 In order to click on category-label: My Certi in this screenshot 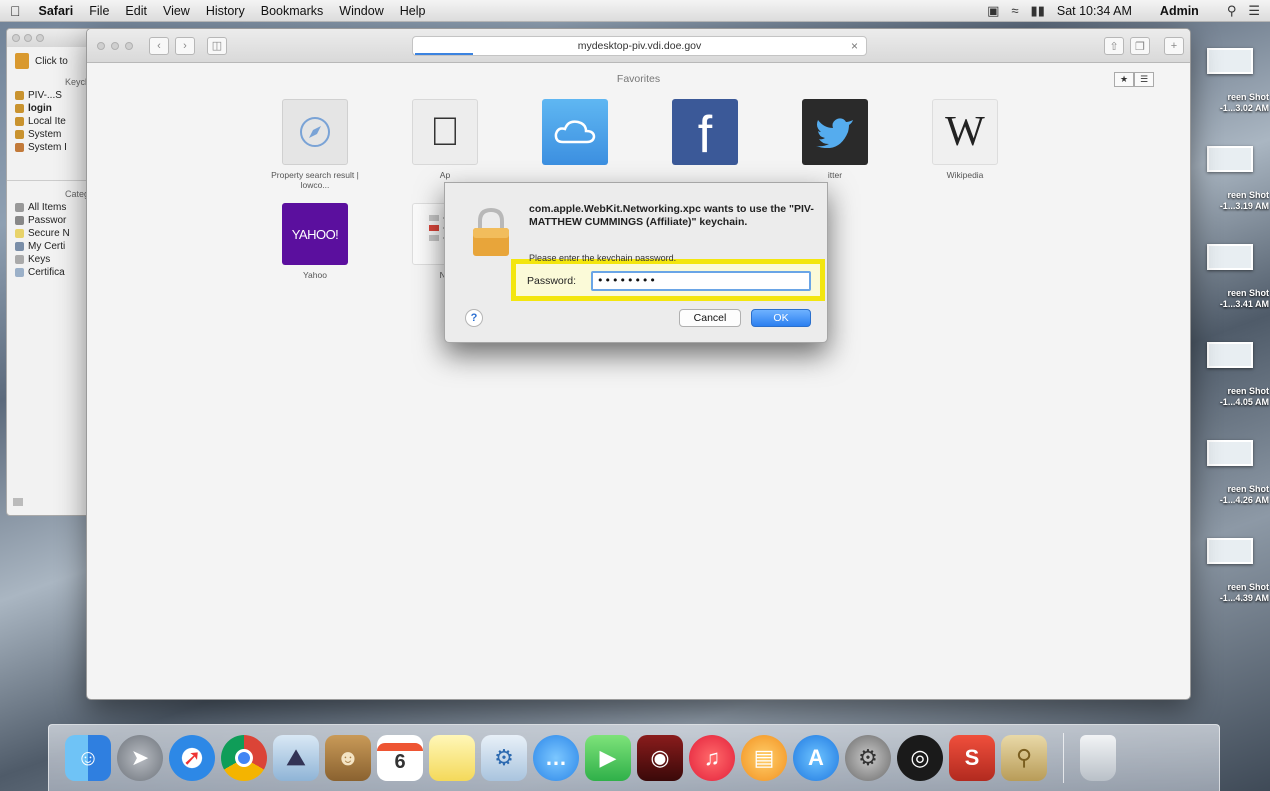, I will do `click(47, 246)`.